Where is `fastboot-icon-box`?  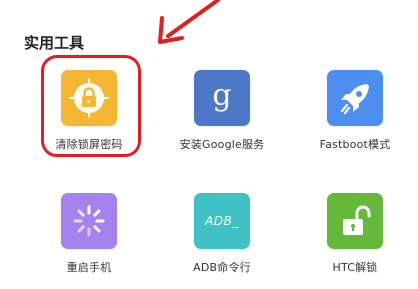
fastboot-icon-box is located at coordinates (355, 98).